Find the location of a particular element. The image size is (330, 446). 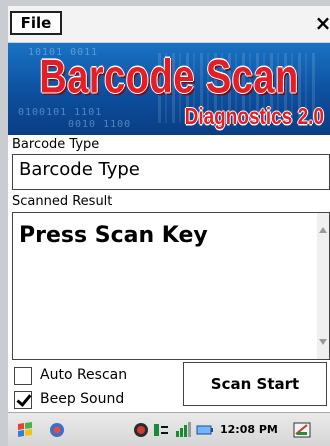

menu-bar: File × is located at coordinates (169, 24).